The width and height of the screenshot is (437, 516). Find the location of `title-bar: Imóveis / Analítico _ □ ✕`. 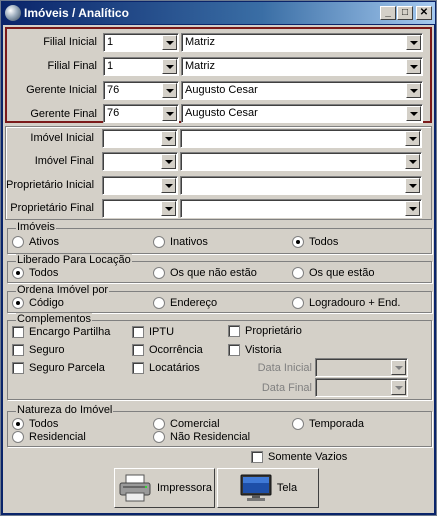

title-bar: Imóveis / Analítico _ □ ✕ is located at coordinates (218, 13).